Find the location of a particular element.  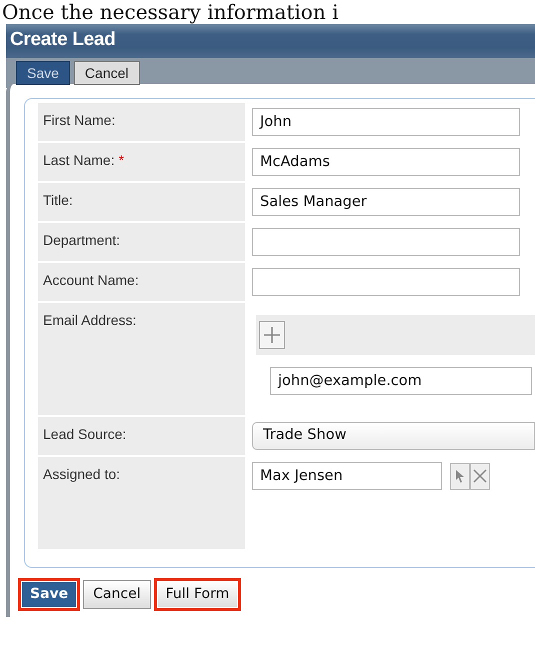

caption-text: Once the necessary information i is located at coordinates (170, 12).